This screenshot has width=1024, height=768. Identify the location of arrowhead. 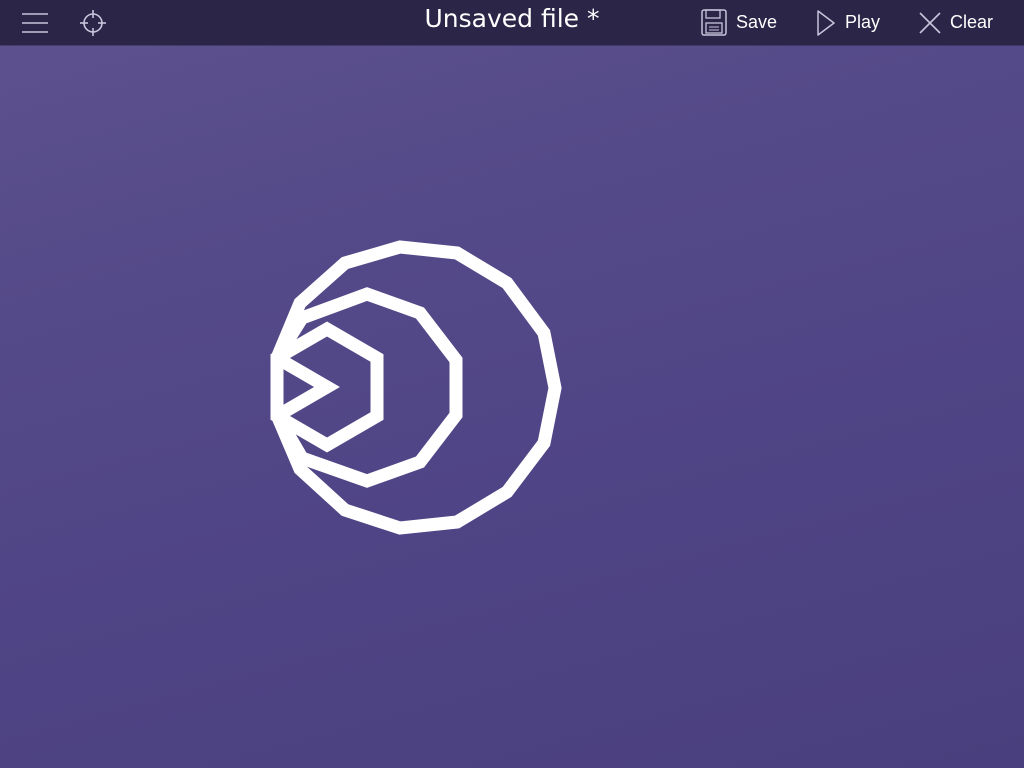
(306, 387).